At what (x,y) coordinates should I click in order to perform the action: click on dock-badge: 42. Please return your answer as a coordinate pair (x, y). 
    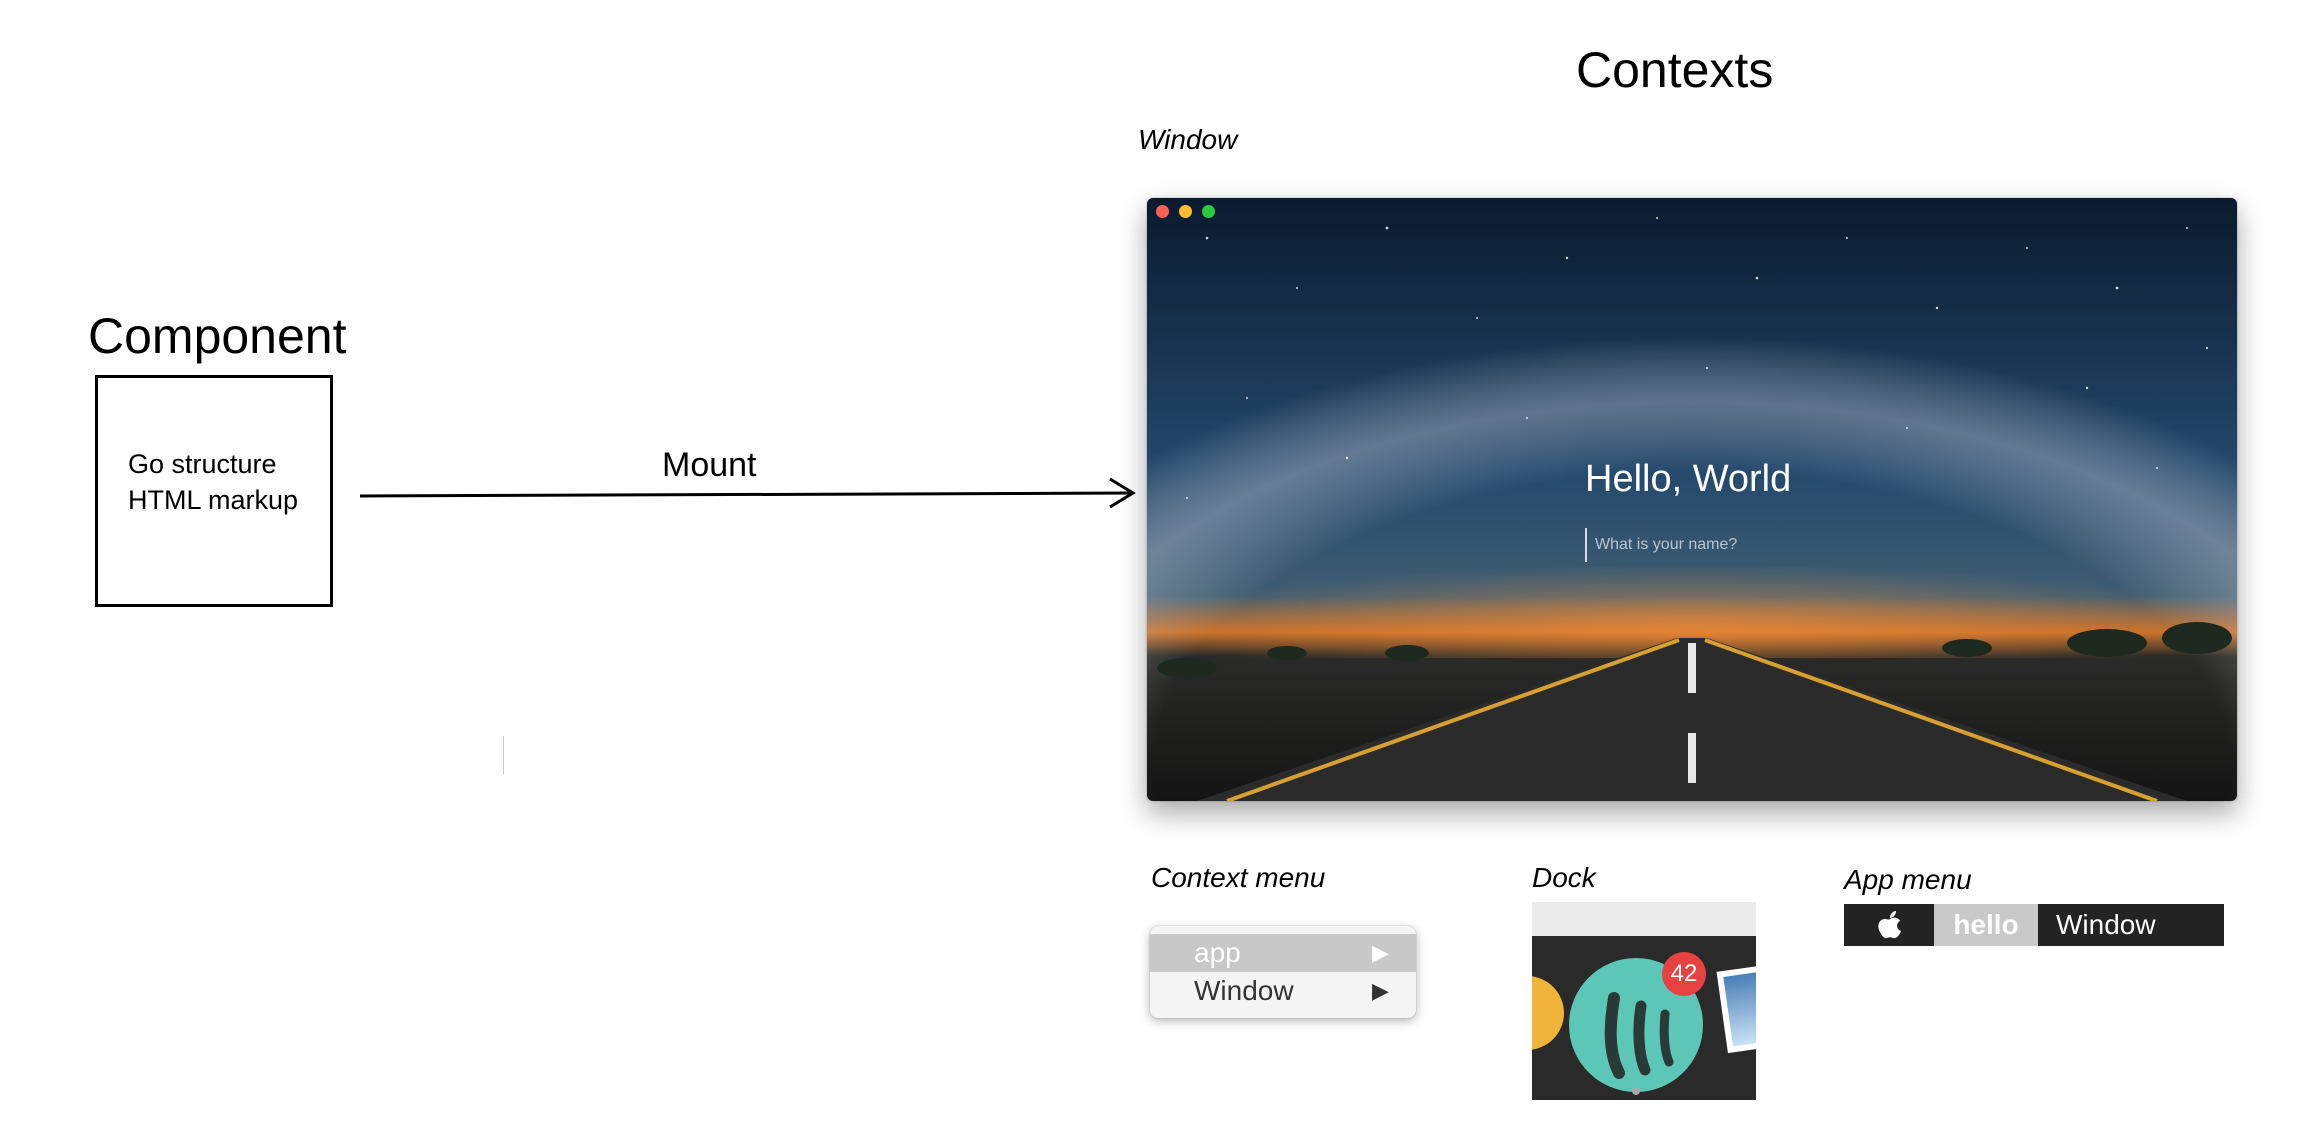
    Looking at the image, I should click on (1684, 974).